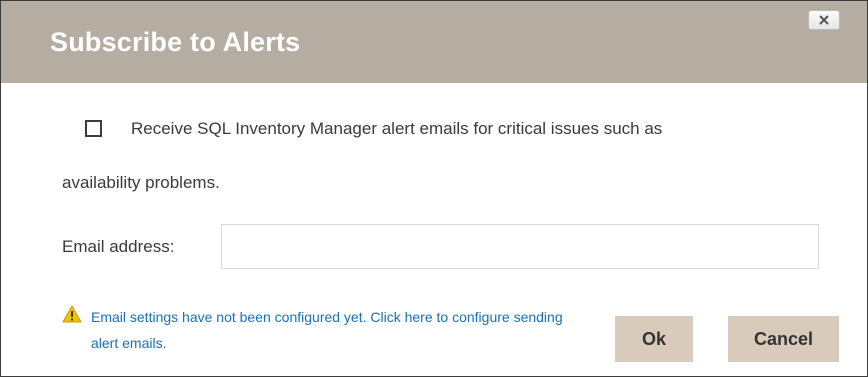 Image resolution: width=868 pixels, height=377 pixels. I want to click on close-button, so click(824, 20).